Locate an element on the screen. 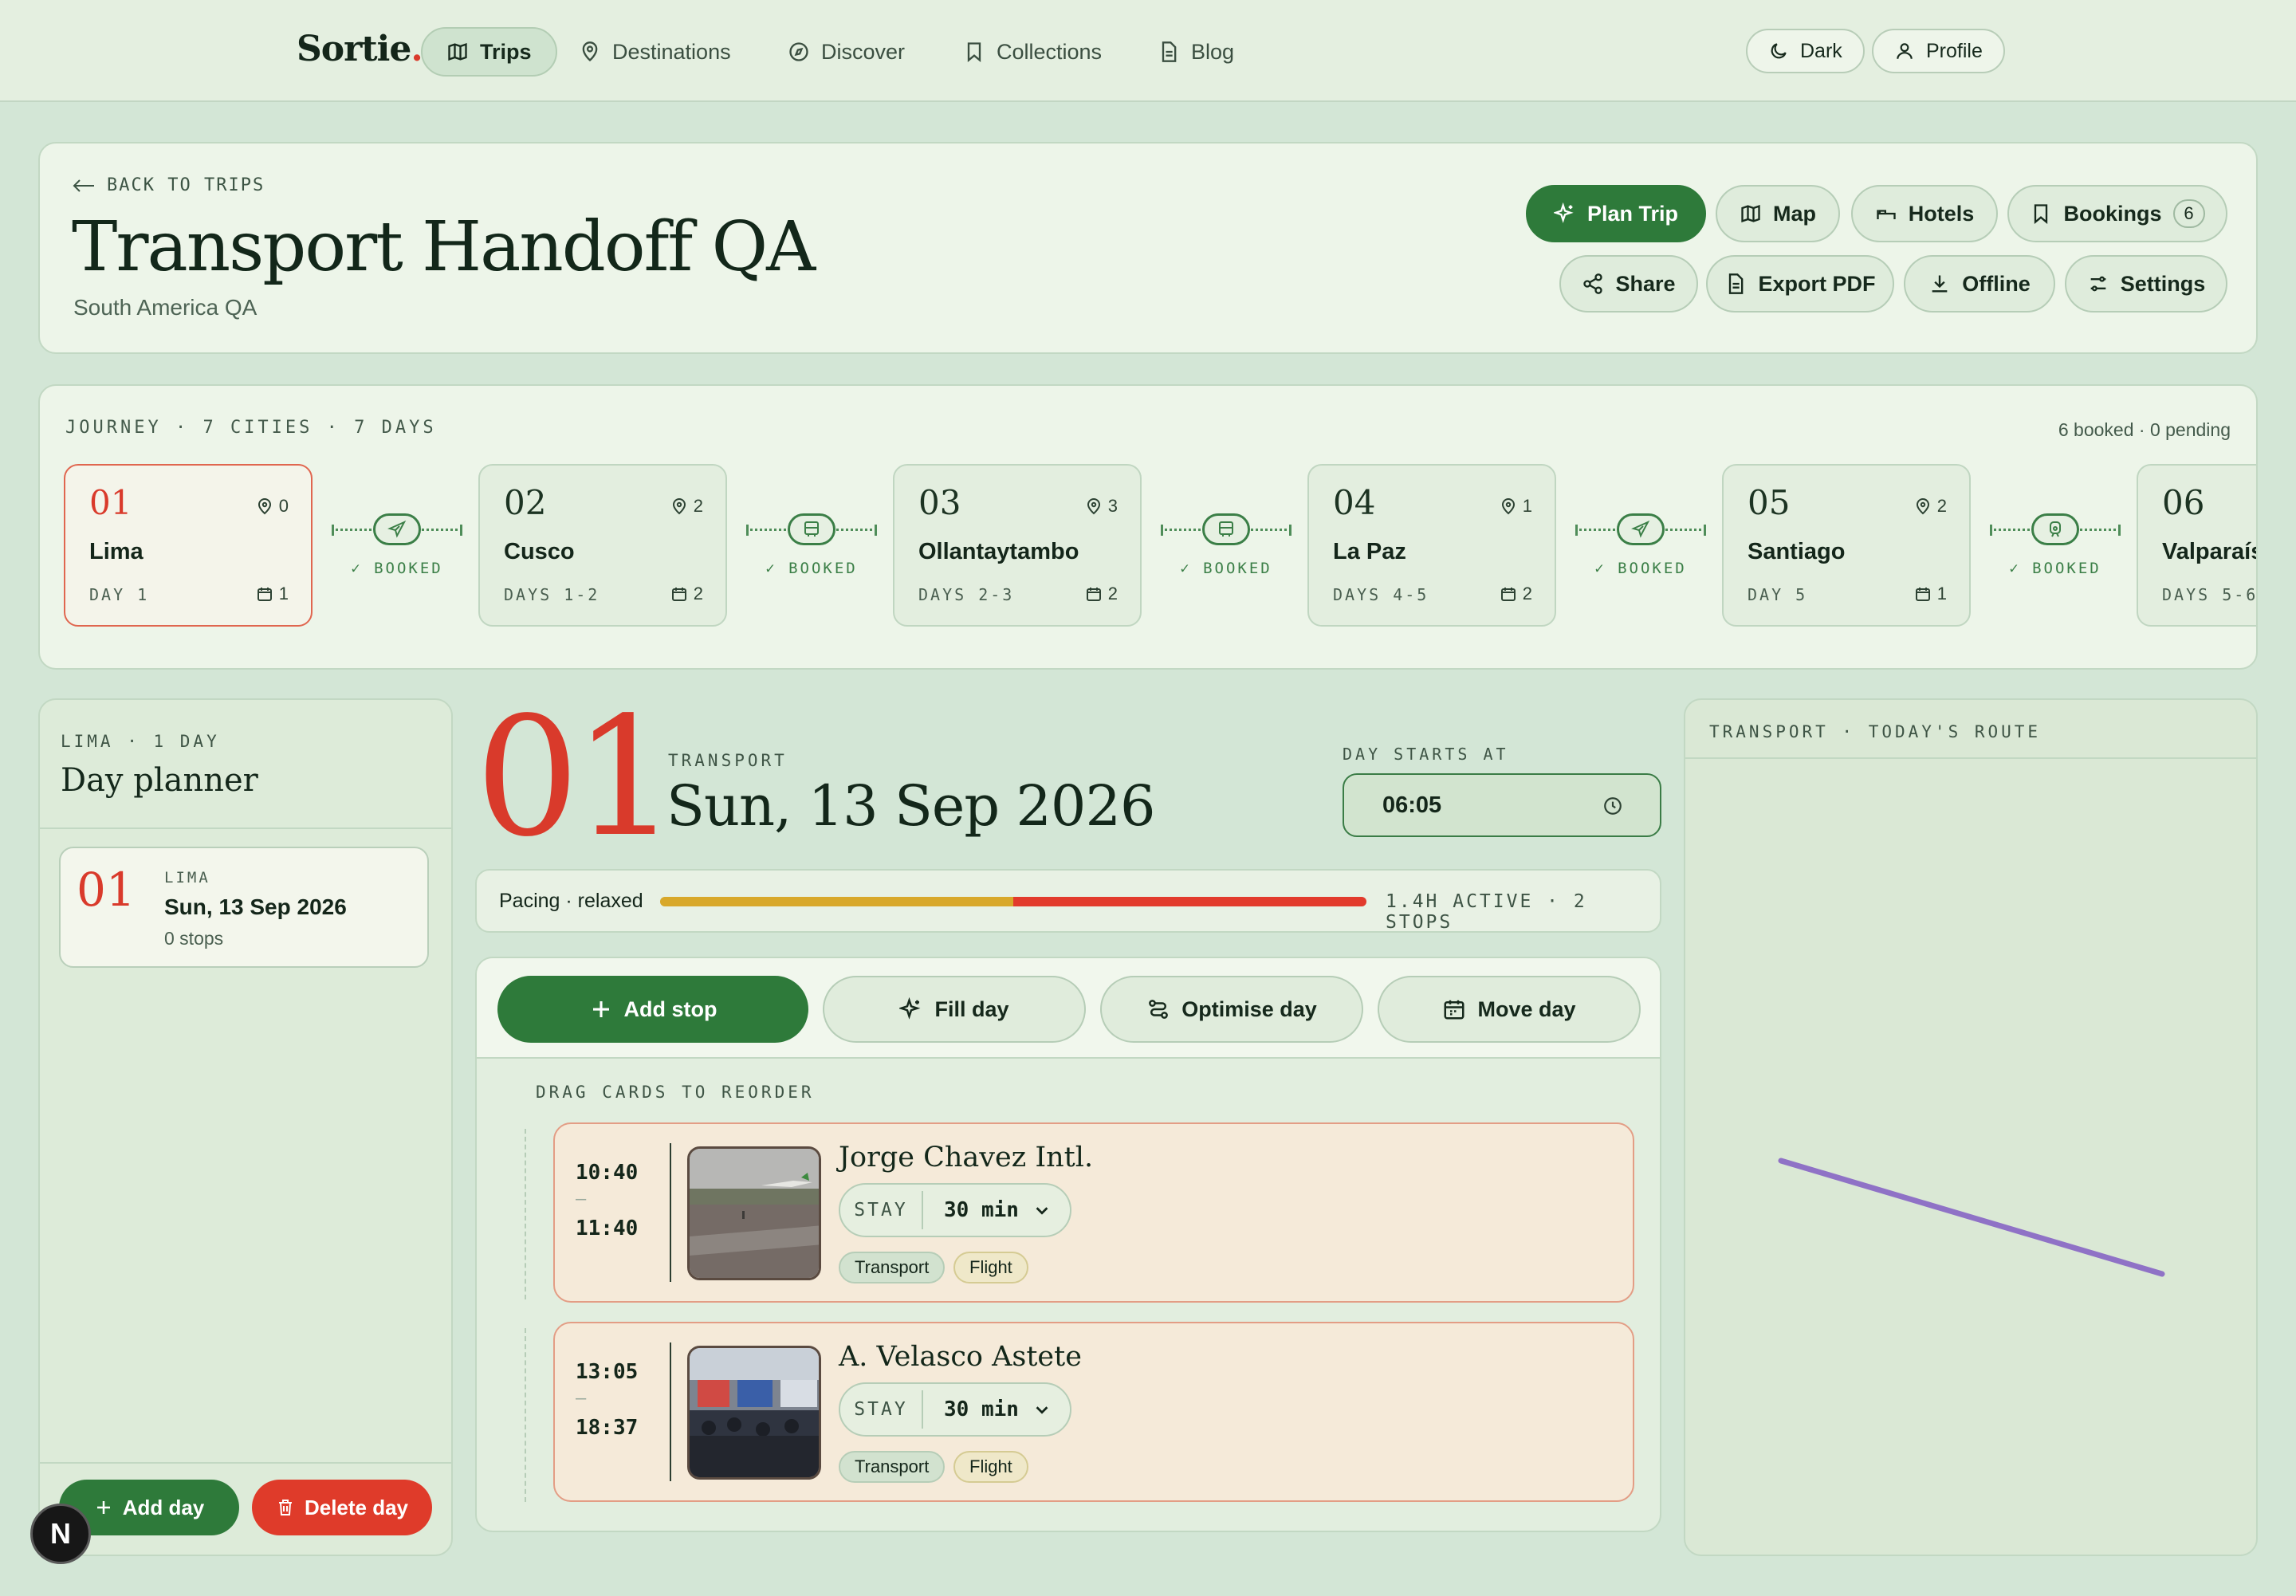 The image size is (2296, 1596). nav-destinations: Destinations is located at coordinates (655, 52).